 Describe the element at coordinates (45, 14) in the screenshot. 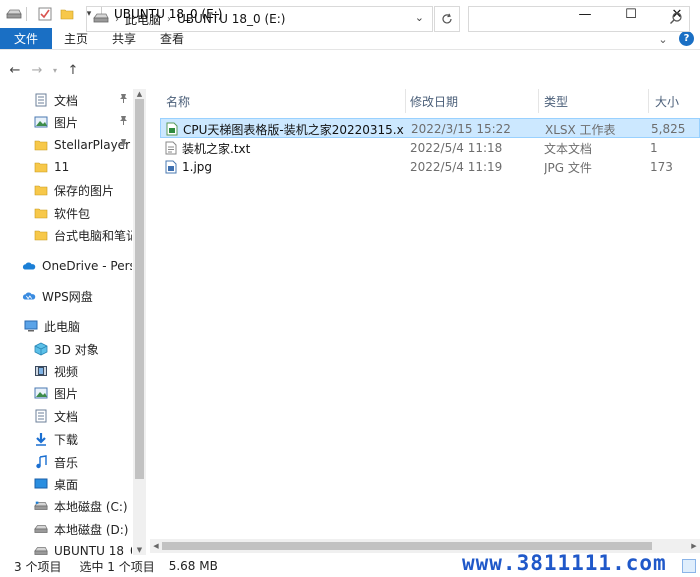

I see `properties-icon` at that location.